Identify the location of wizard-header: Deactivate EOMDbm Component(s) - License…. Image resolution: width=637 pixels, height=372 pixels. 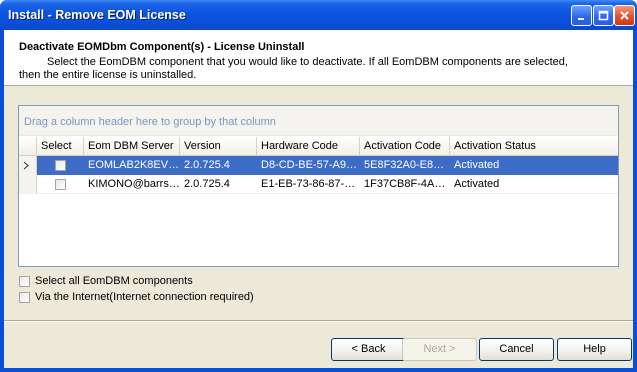
(318, 58).